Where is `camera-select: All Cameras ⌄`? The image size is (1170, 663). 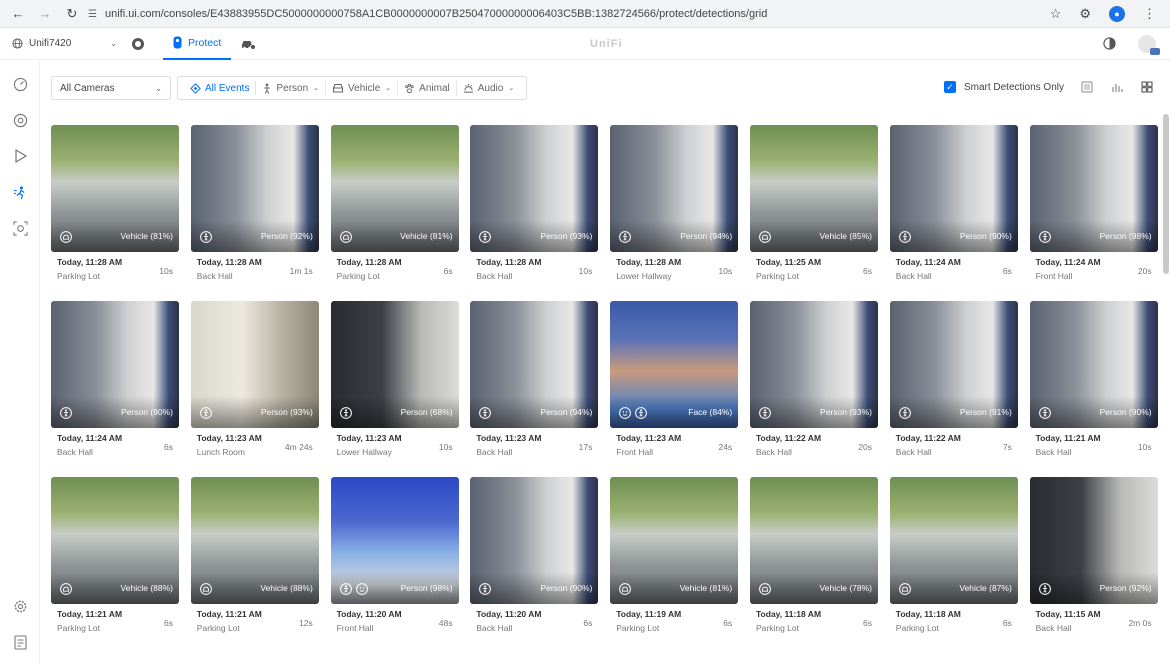 camera-select: All Cameras ⌄ is located at coordinates (111, 88).